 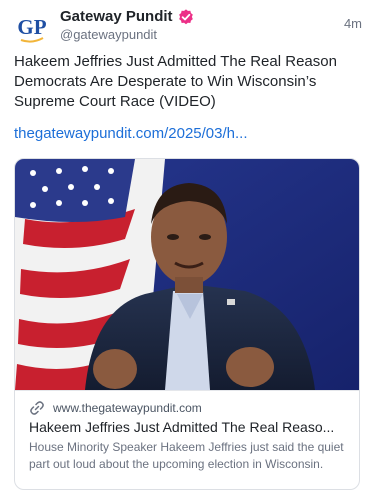 I want to click on domain-row: www.thegatewaypundit.com, so click(x=189, y=408).